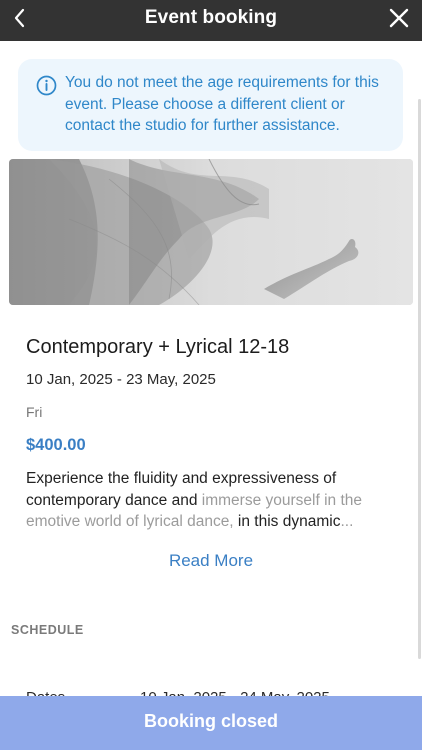 The image size is (422, 750). I want to click on top-bar: Event booking, so click(211, 20).